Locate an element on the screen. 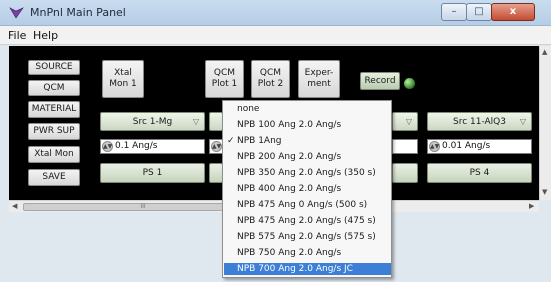 This screenshot has height=282, width=551. xtal-mon-1-line1: Xtal is located at coordinates (123, 73).